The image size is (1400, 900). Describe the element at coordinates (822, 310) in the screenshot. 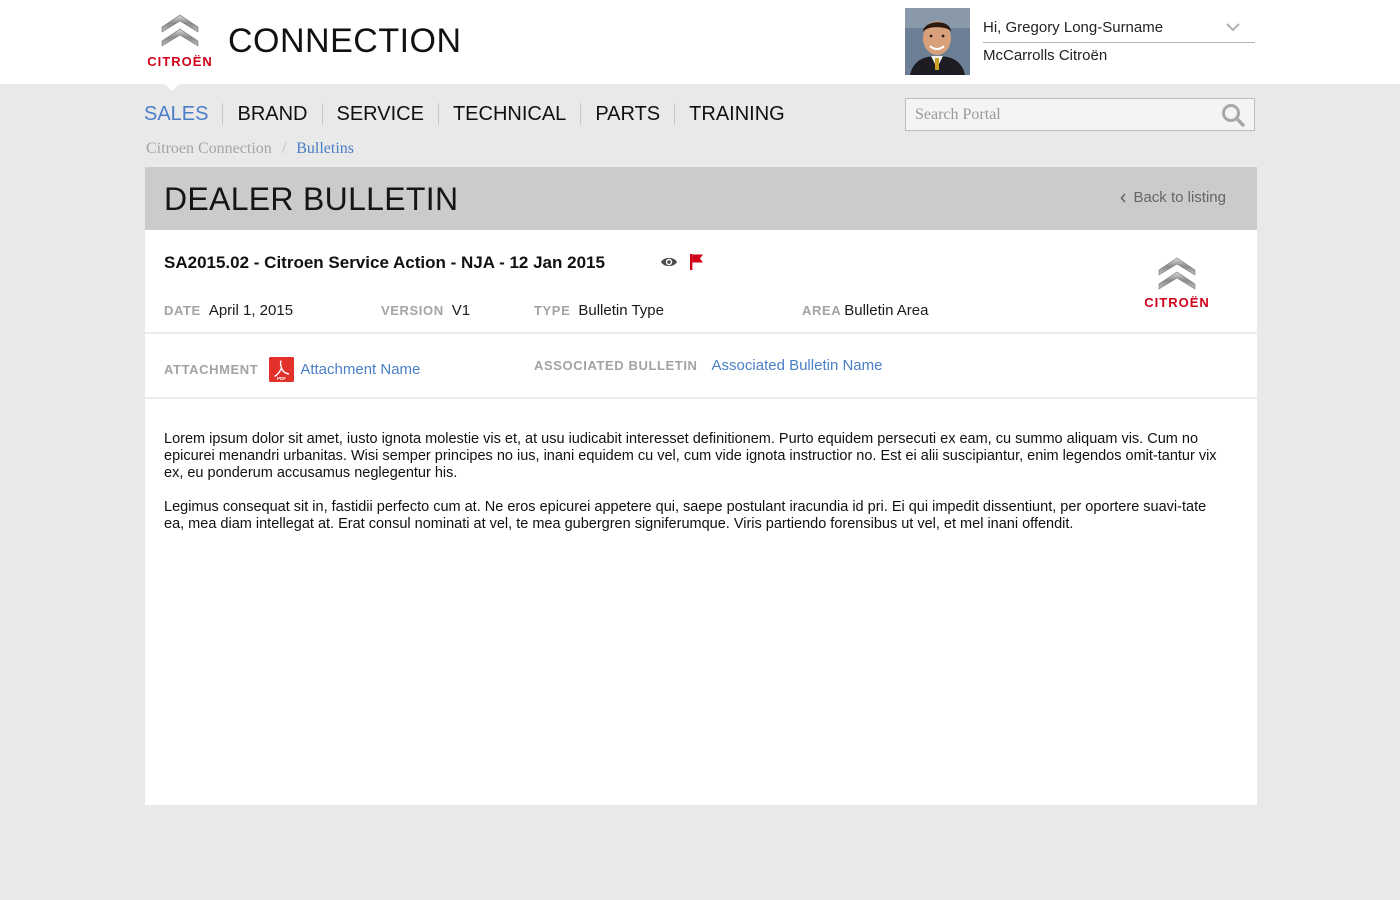

I see `area-label: AREA` at that location.